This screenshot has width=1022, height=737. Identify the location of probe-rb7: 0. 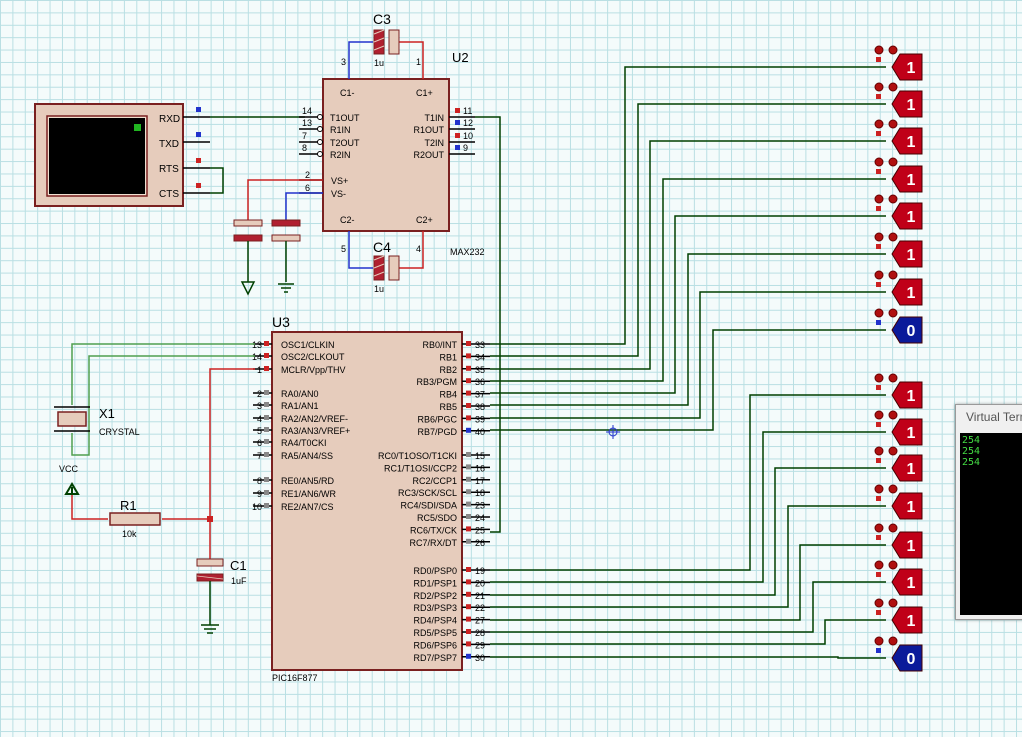
(898, 326).